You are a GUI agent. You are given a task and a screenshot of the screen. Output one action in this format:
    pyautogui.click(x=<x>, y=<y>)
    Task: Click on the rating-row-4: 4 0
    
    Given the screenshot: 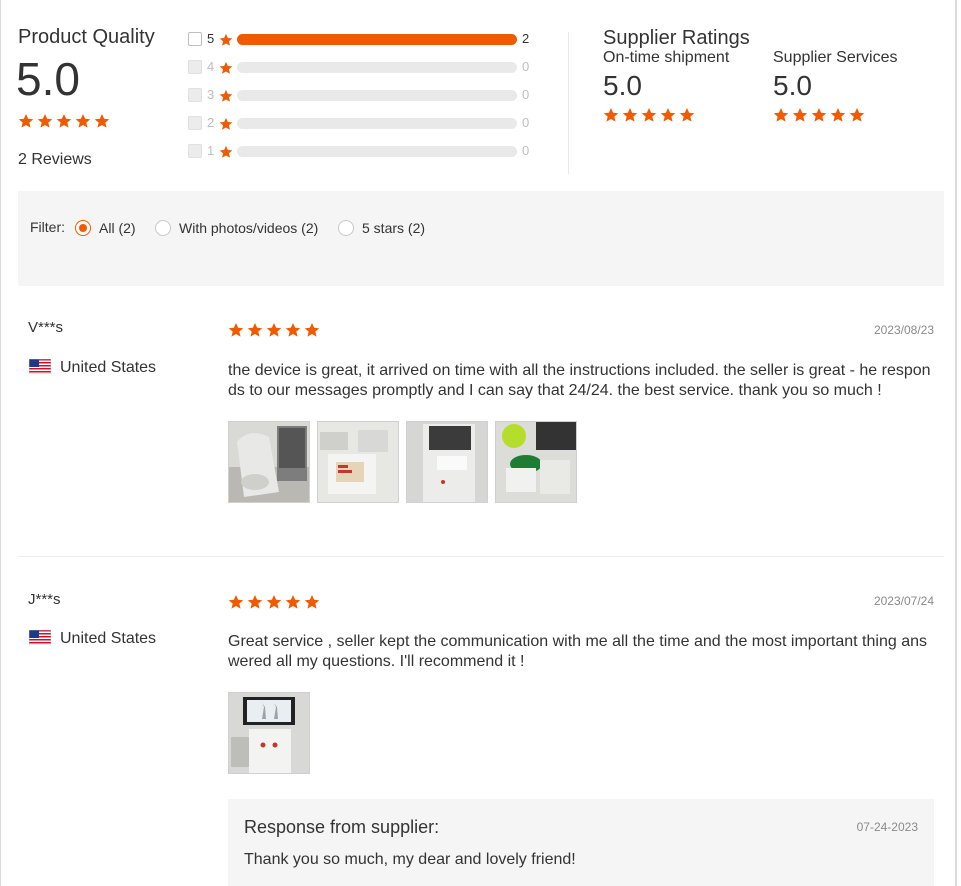 What is the action you would take?
    pyautogui.click(x=363, y=68)
    